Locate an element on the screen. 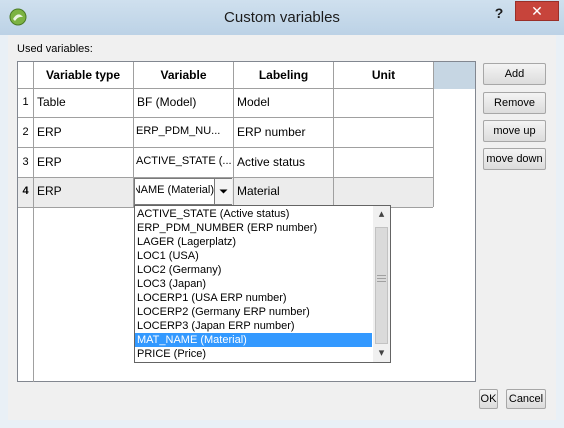 This screenshot has width=564, height=428. cell-labeling: Active status is located at coordinates (284, 162).